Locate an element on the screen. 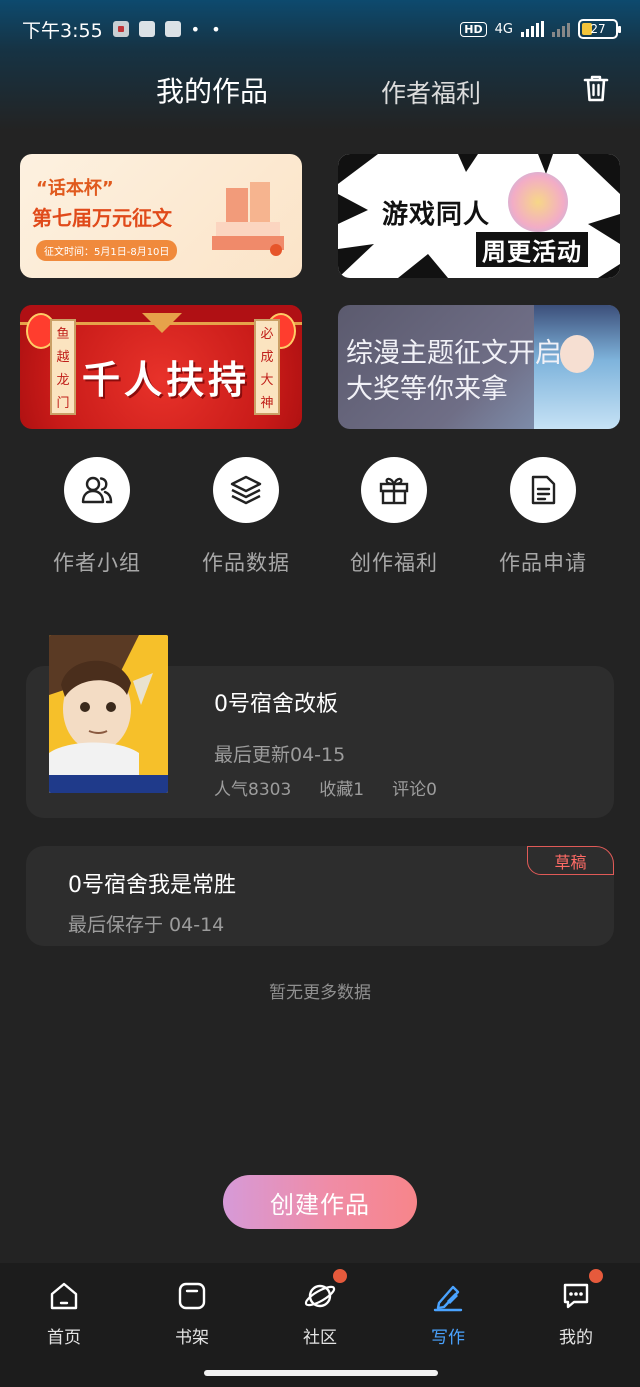 The width and height of the screenshot is (640, 1387). quick-action-creation-benefits: 创作福利 is located at coordinates (394, 517).